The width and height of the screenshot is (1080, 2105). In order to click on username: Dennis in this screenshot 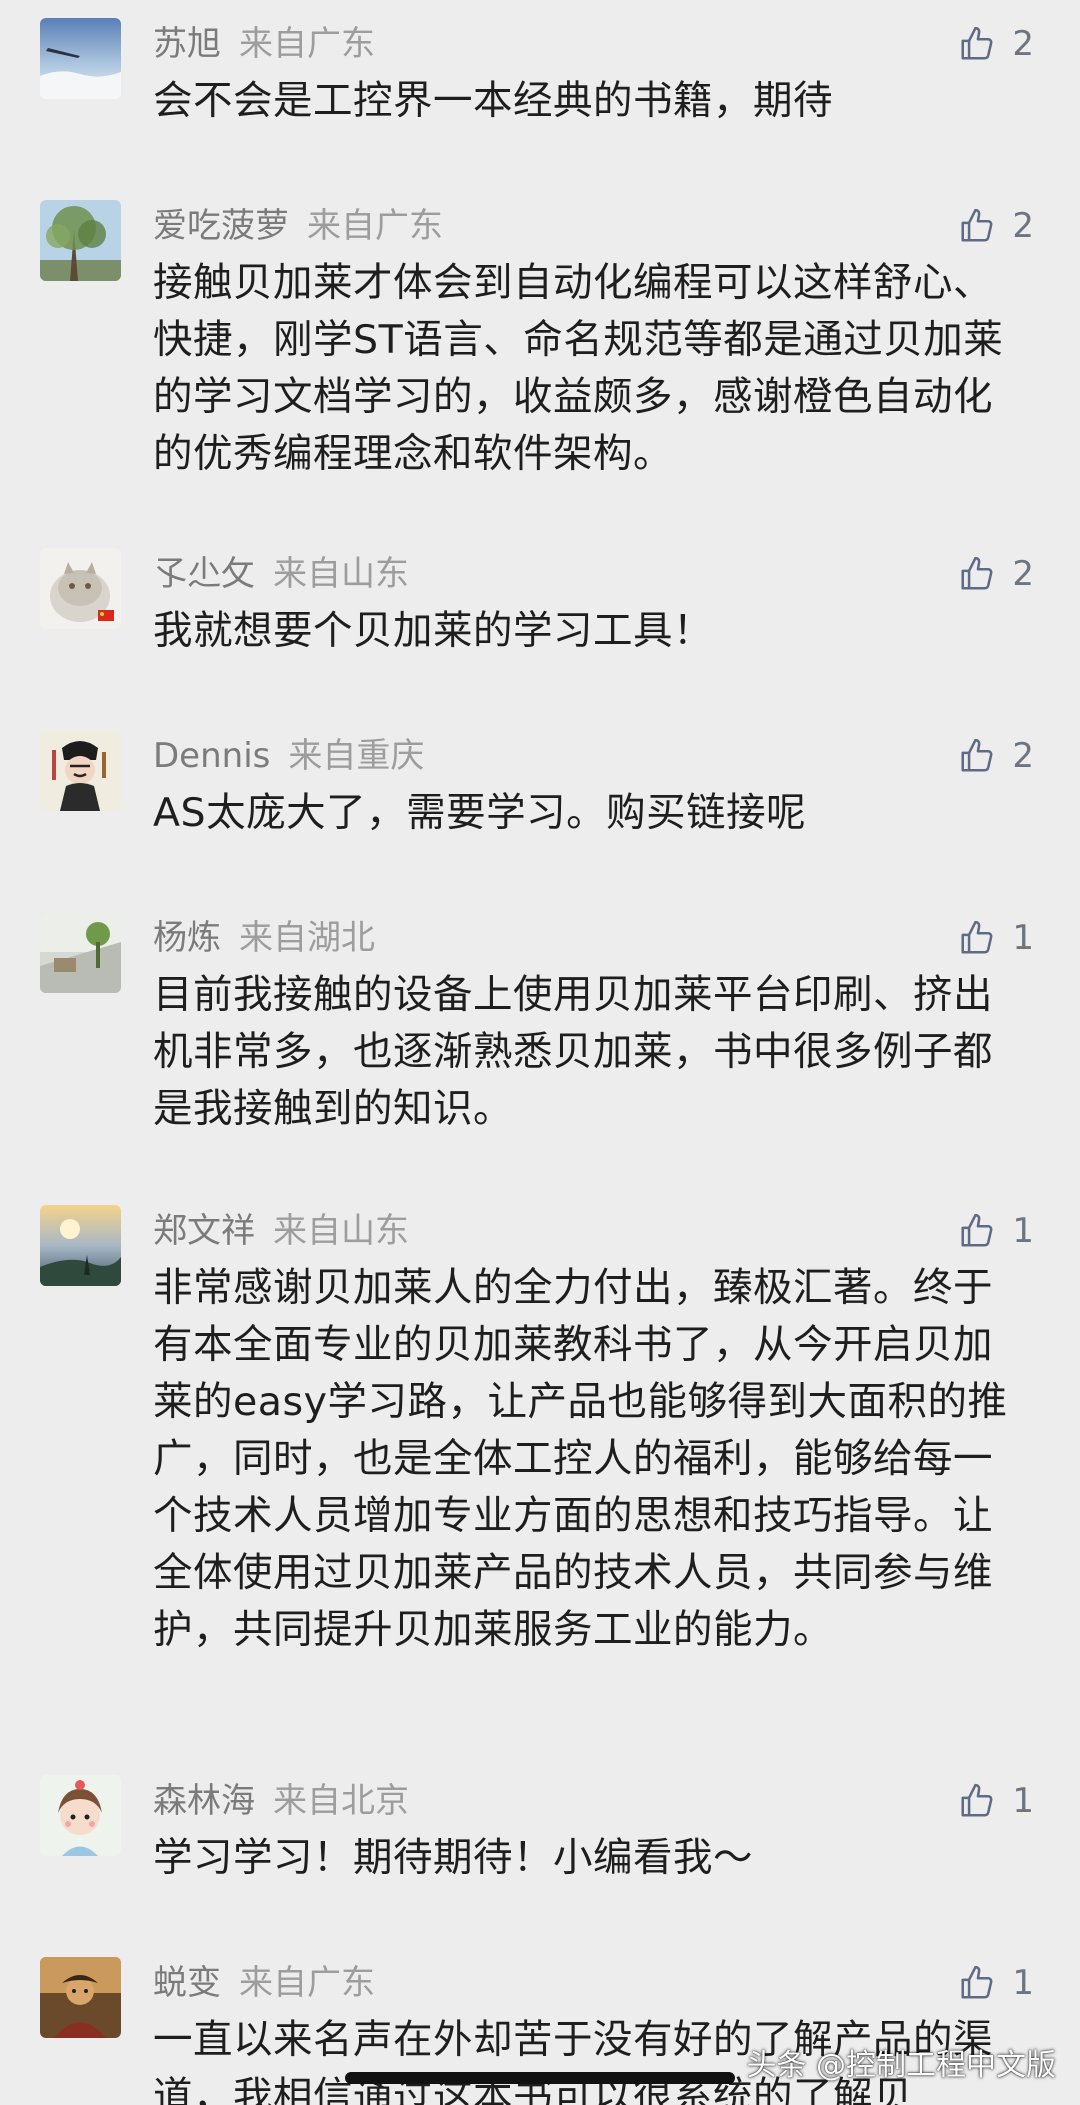, I will do `click(211, 756)`.